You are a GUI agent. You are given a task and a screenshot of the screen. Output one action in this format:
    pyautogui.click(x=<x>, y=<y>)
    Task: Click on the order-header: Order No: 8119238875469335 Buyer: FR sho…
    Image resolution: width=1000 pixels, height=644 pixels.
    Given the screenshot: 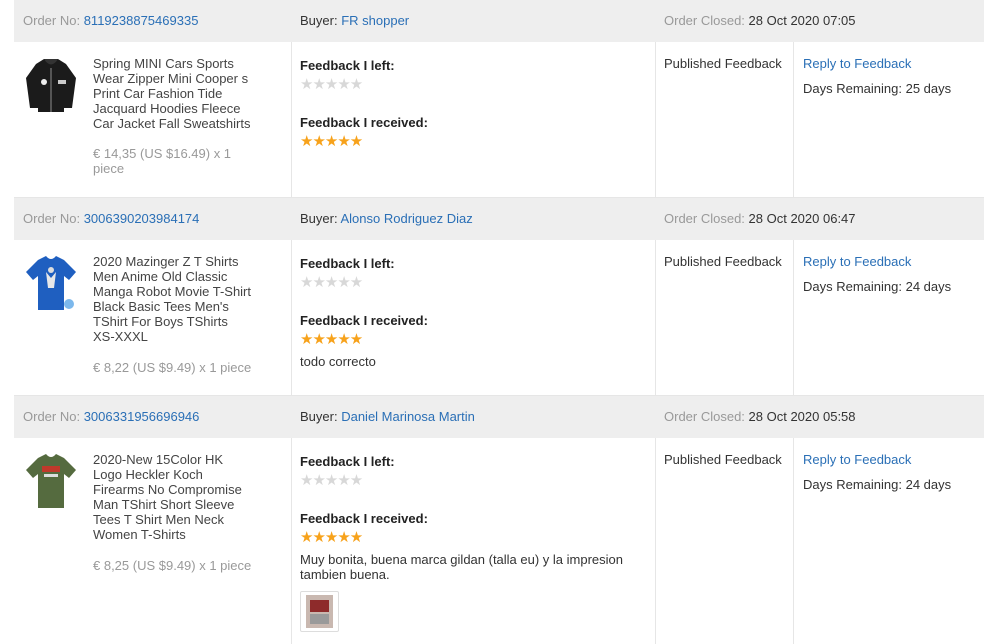 What is the action you would take?
    pyautogui.click(x=499, y=21)
    